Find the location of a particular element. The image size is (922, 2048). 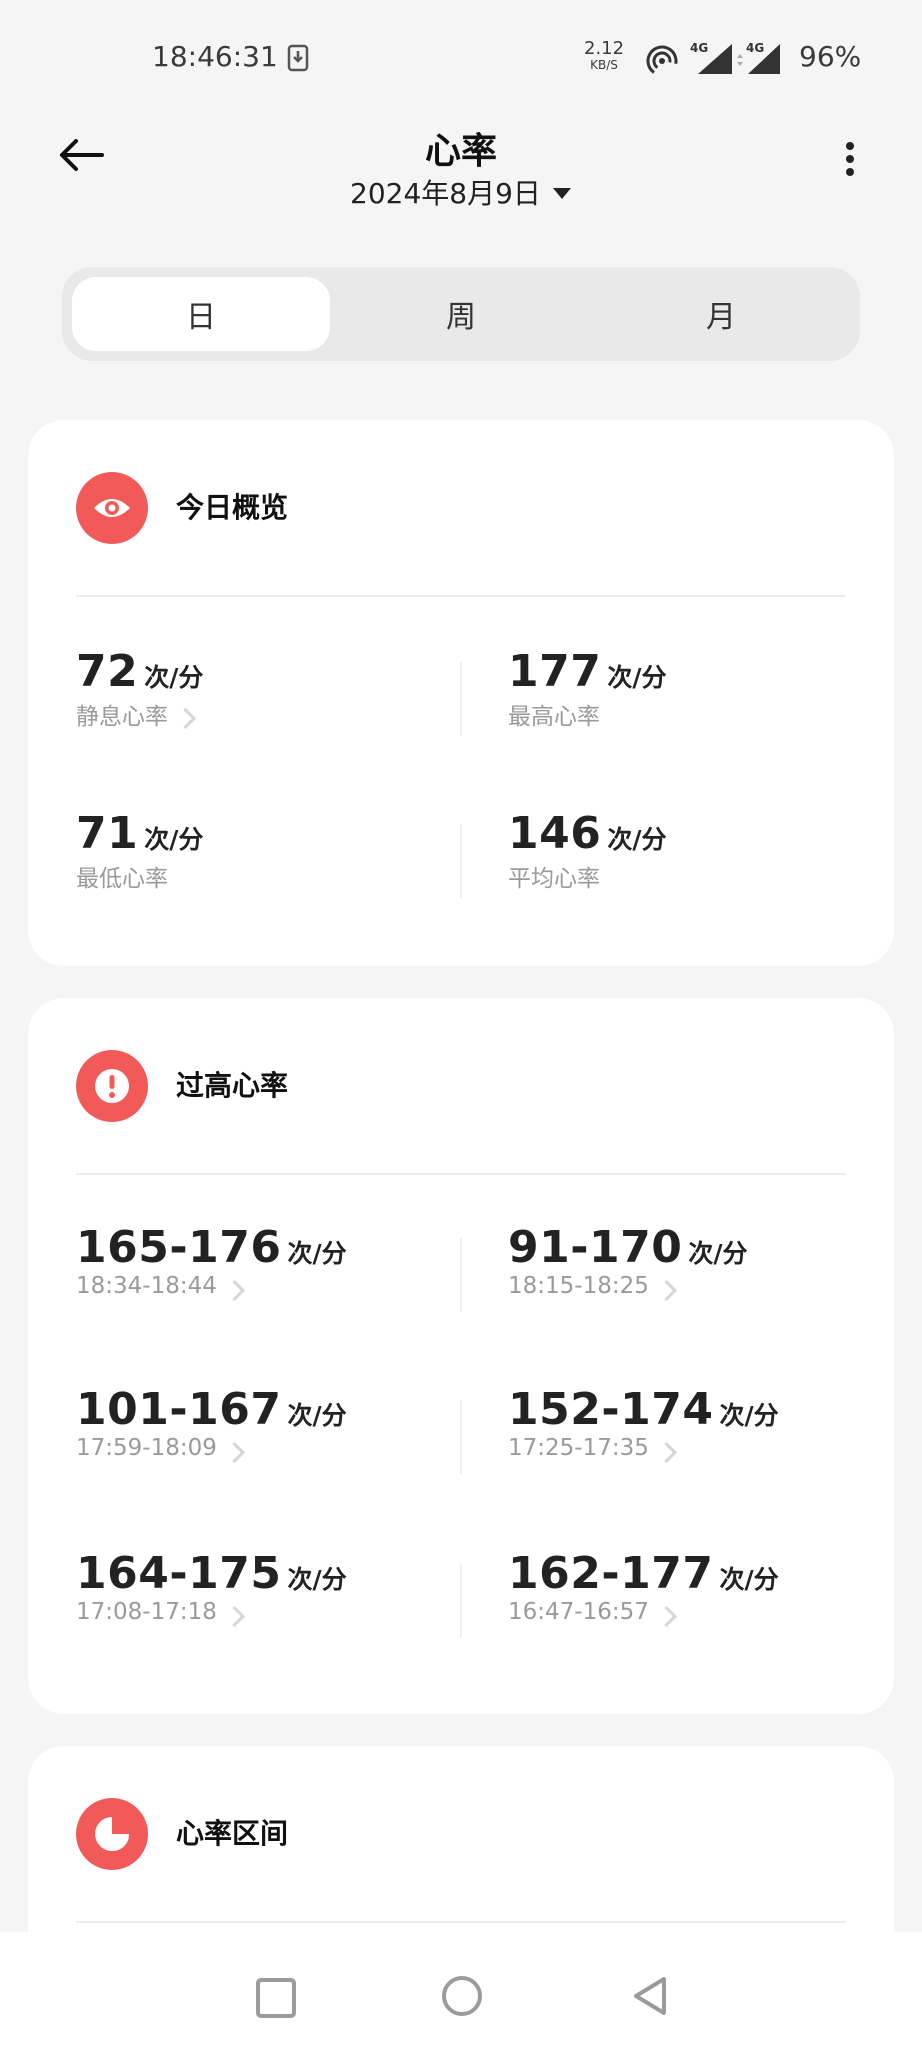

high-hr-item: 101-167 次/分 17:59-18:09 is located at coordinates (211, 1423).